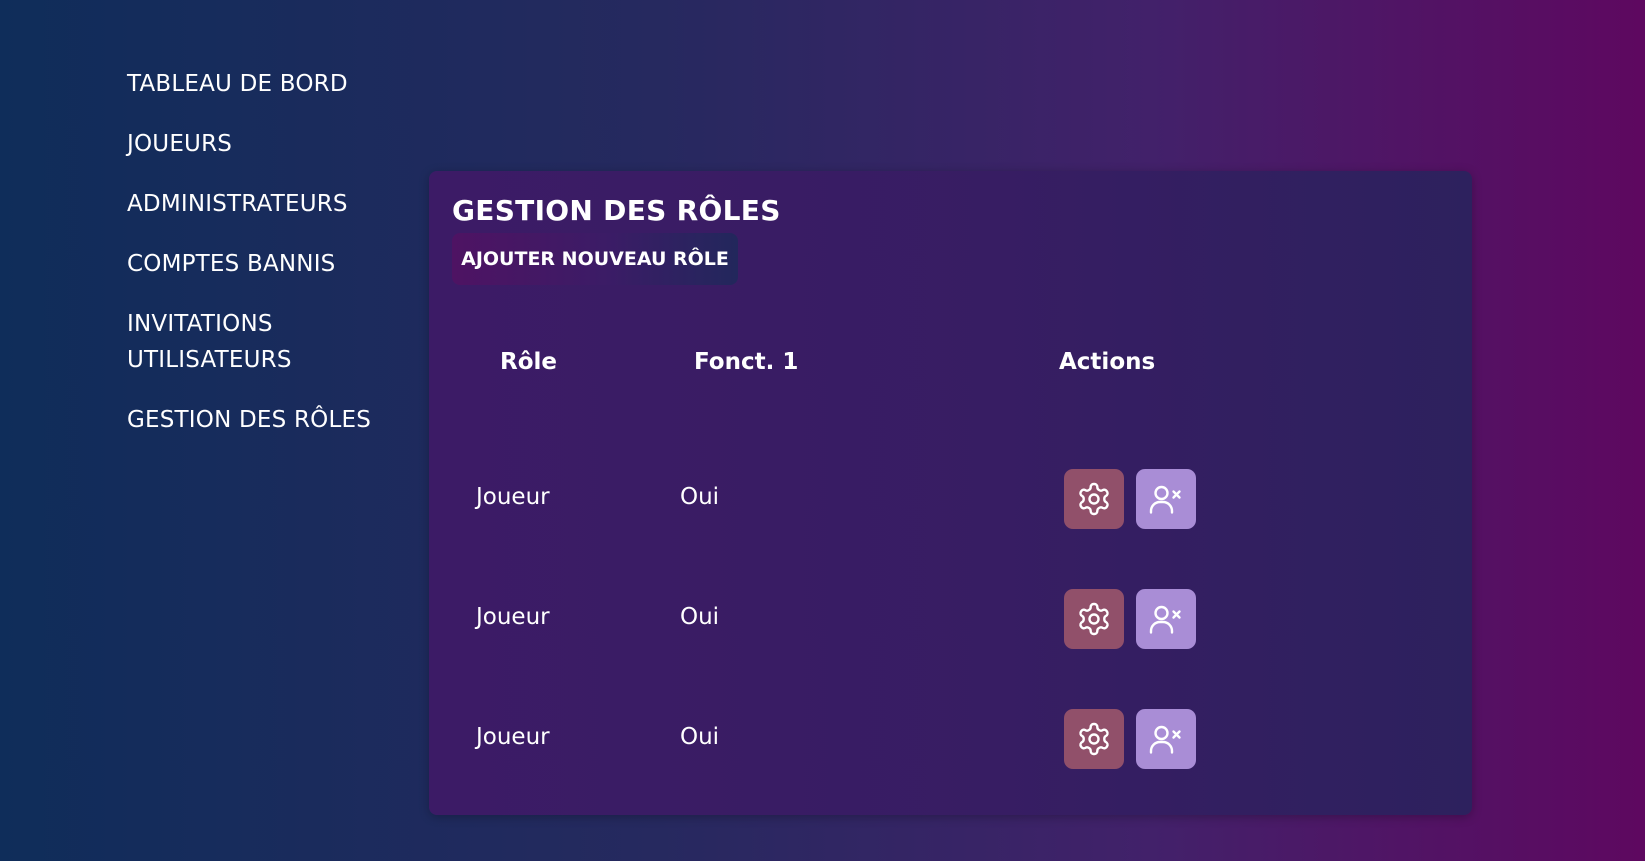 This screenshot has height=861, width=1645. Describe the element at coordinates (214, 342) in the screenshot. I see `sidebar-item-user-invitations: INVITATIONS UTILISATEURS` at that location.